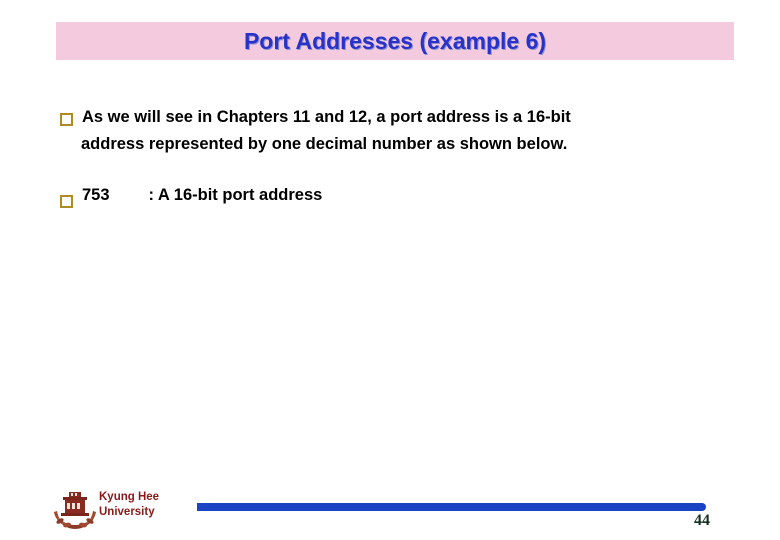  Describe the element at coordinates (702, 520) in the screenshot. I see `page-number: 44` at that location.